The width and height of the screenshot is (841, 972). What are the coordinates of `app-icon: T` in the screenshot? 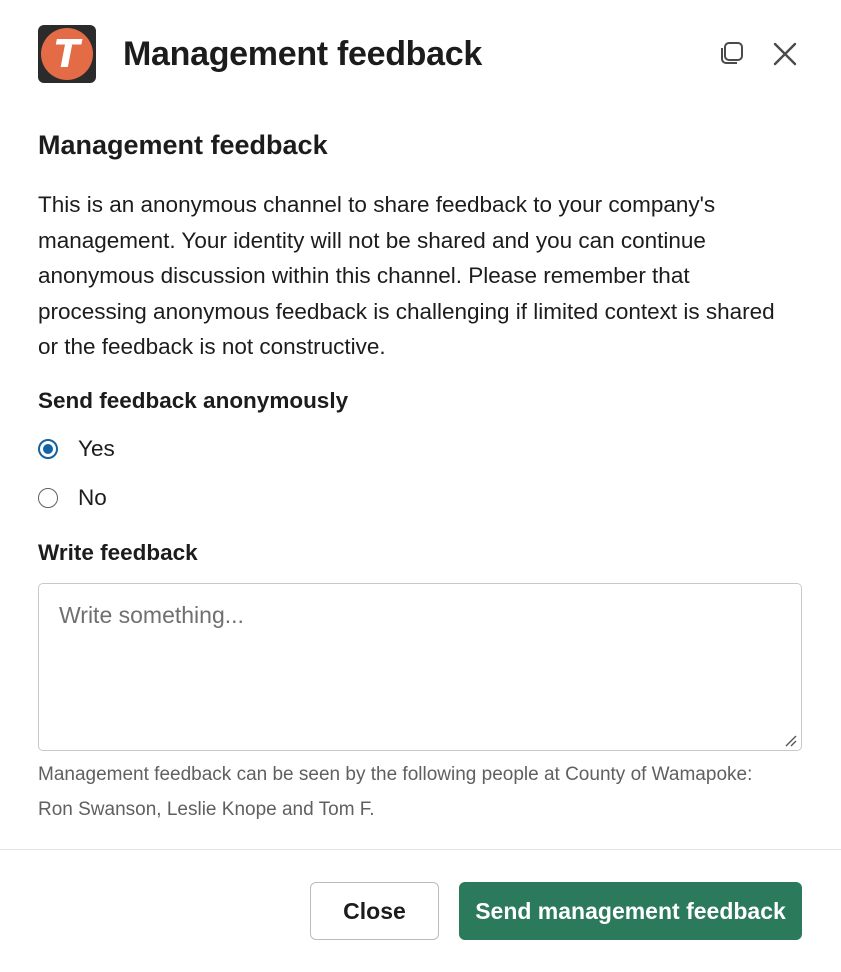 It's located at (67, 54).